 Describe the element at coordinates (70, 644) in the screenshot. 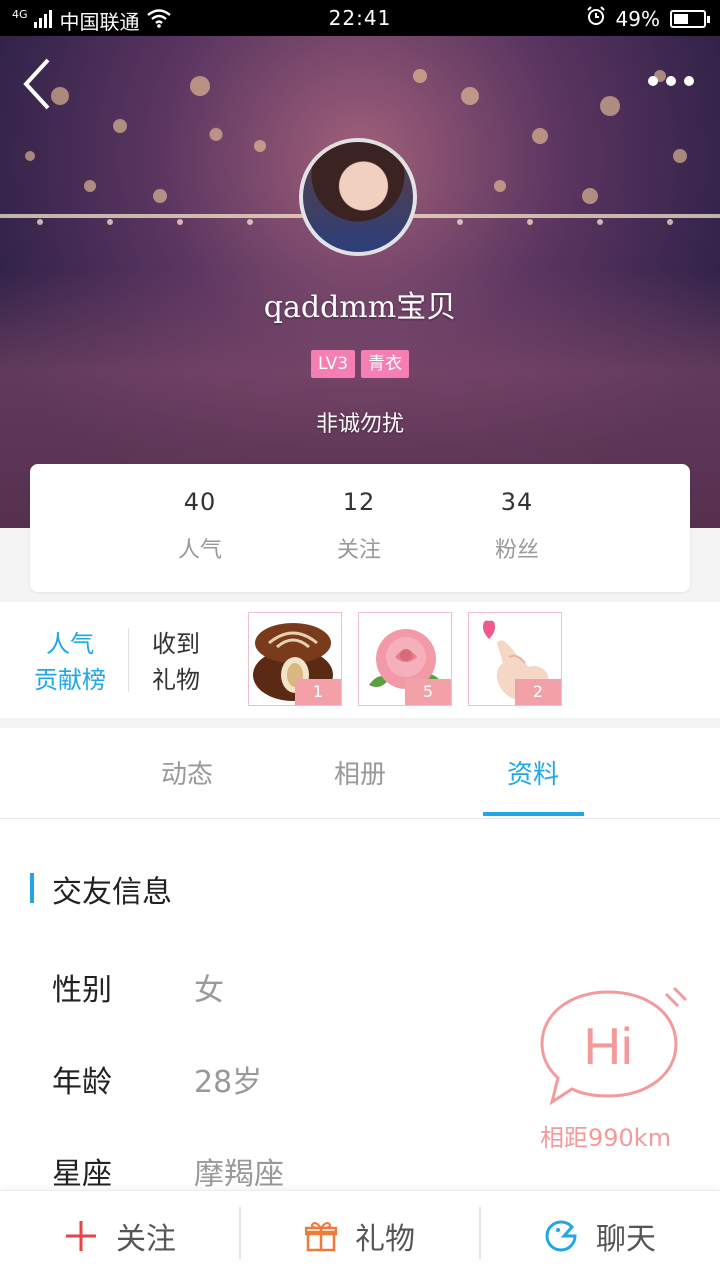

I see `rank-label-line1: 人气` at that location.